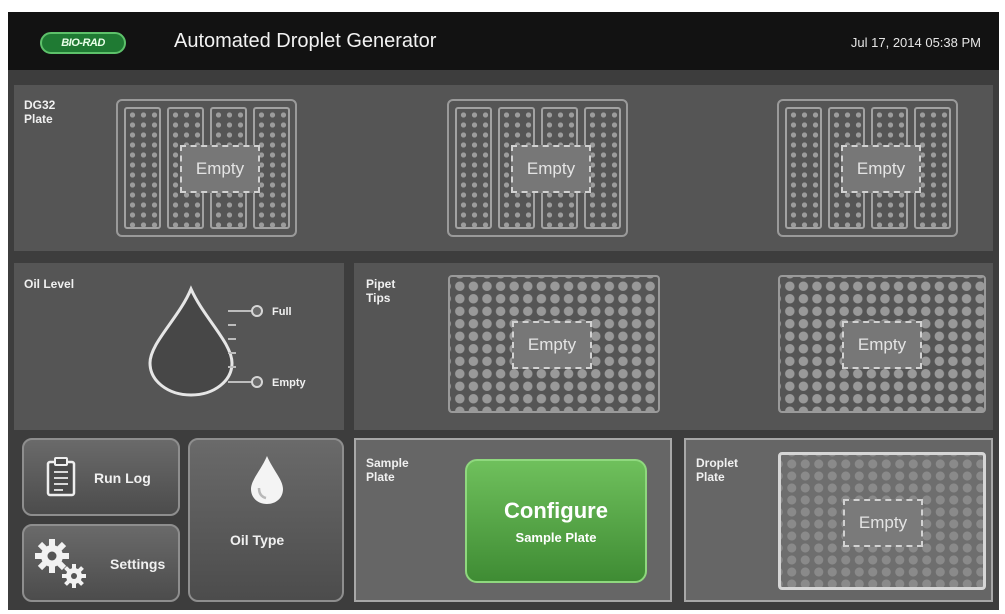 The image size is (1005, 614). I want to click on oil-type-label: Oil Type, so click(257, 540).